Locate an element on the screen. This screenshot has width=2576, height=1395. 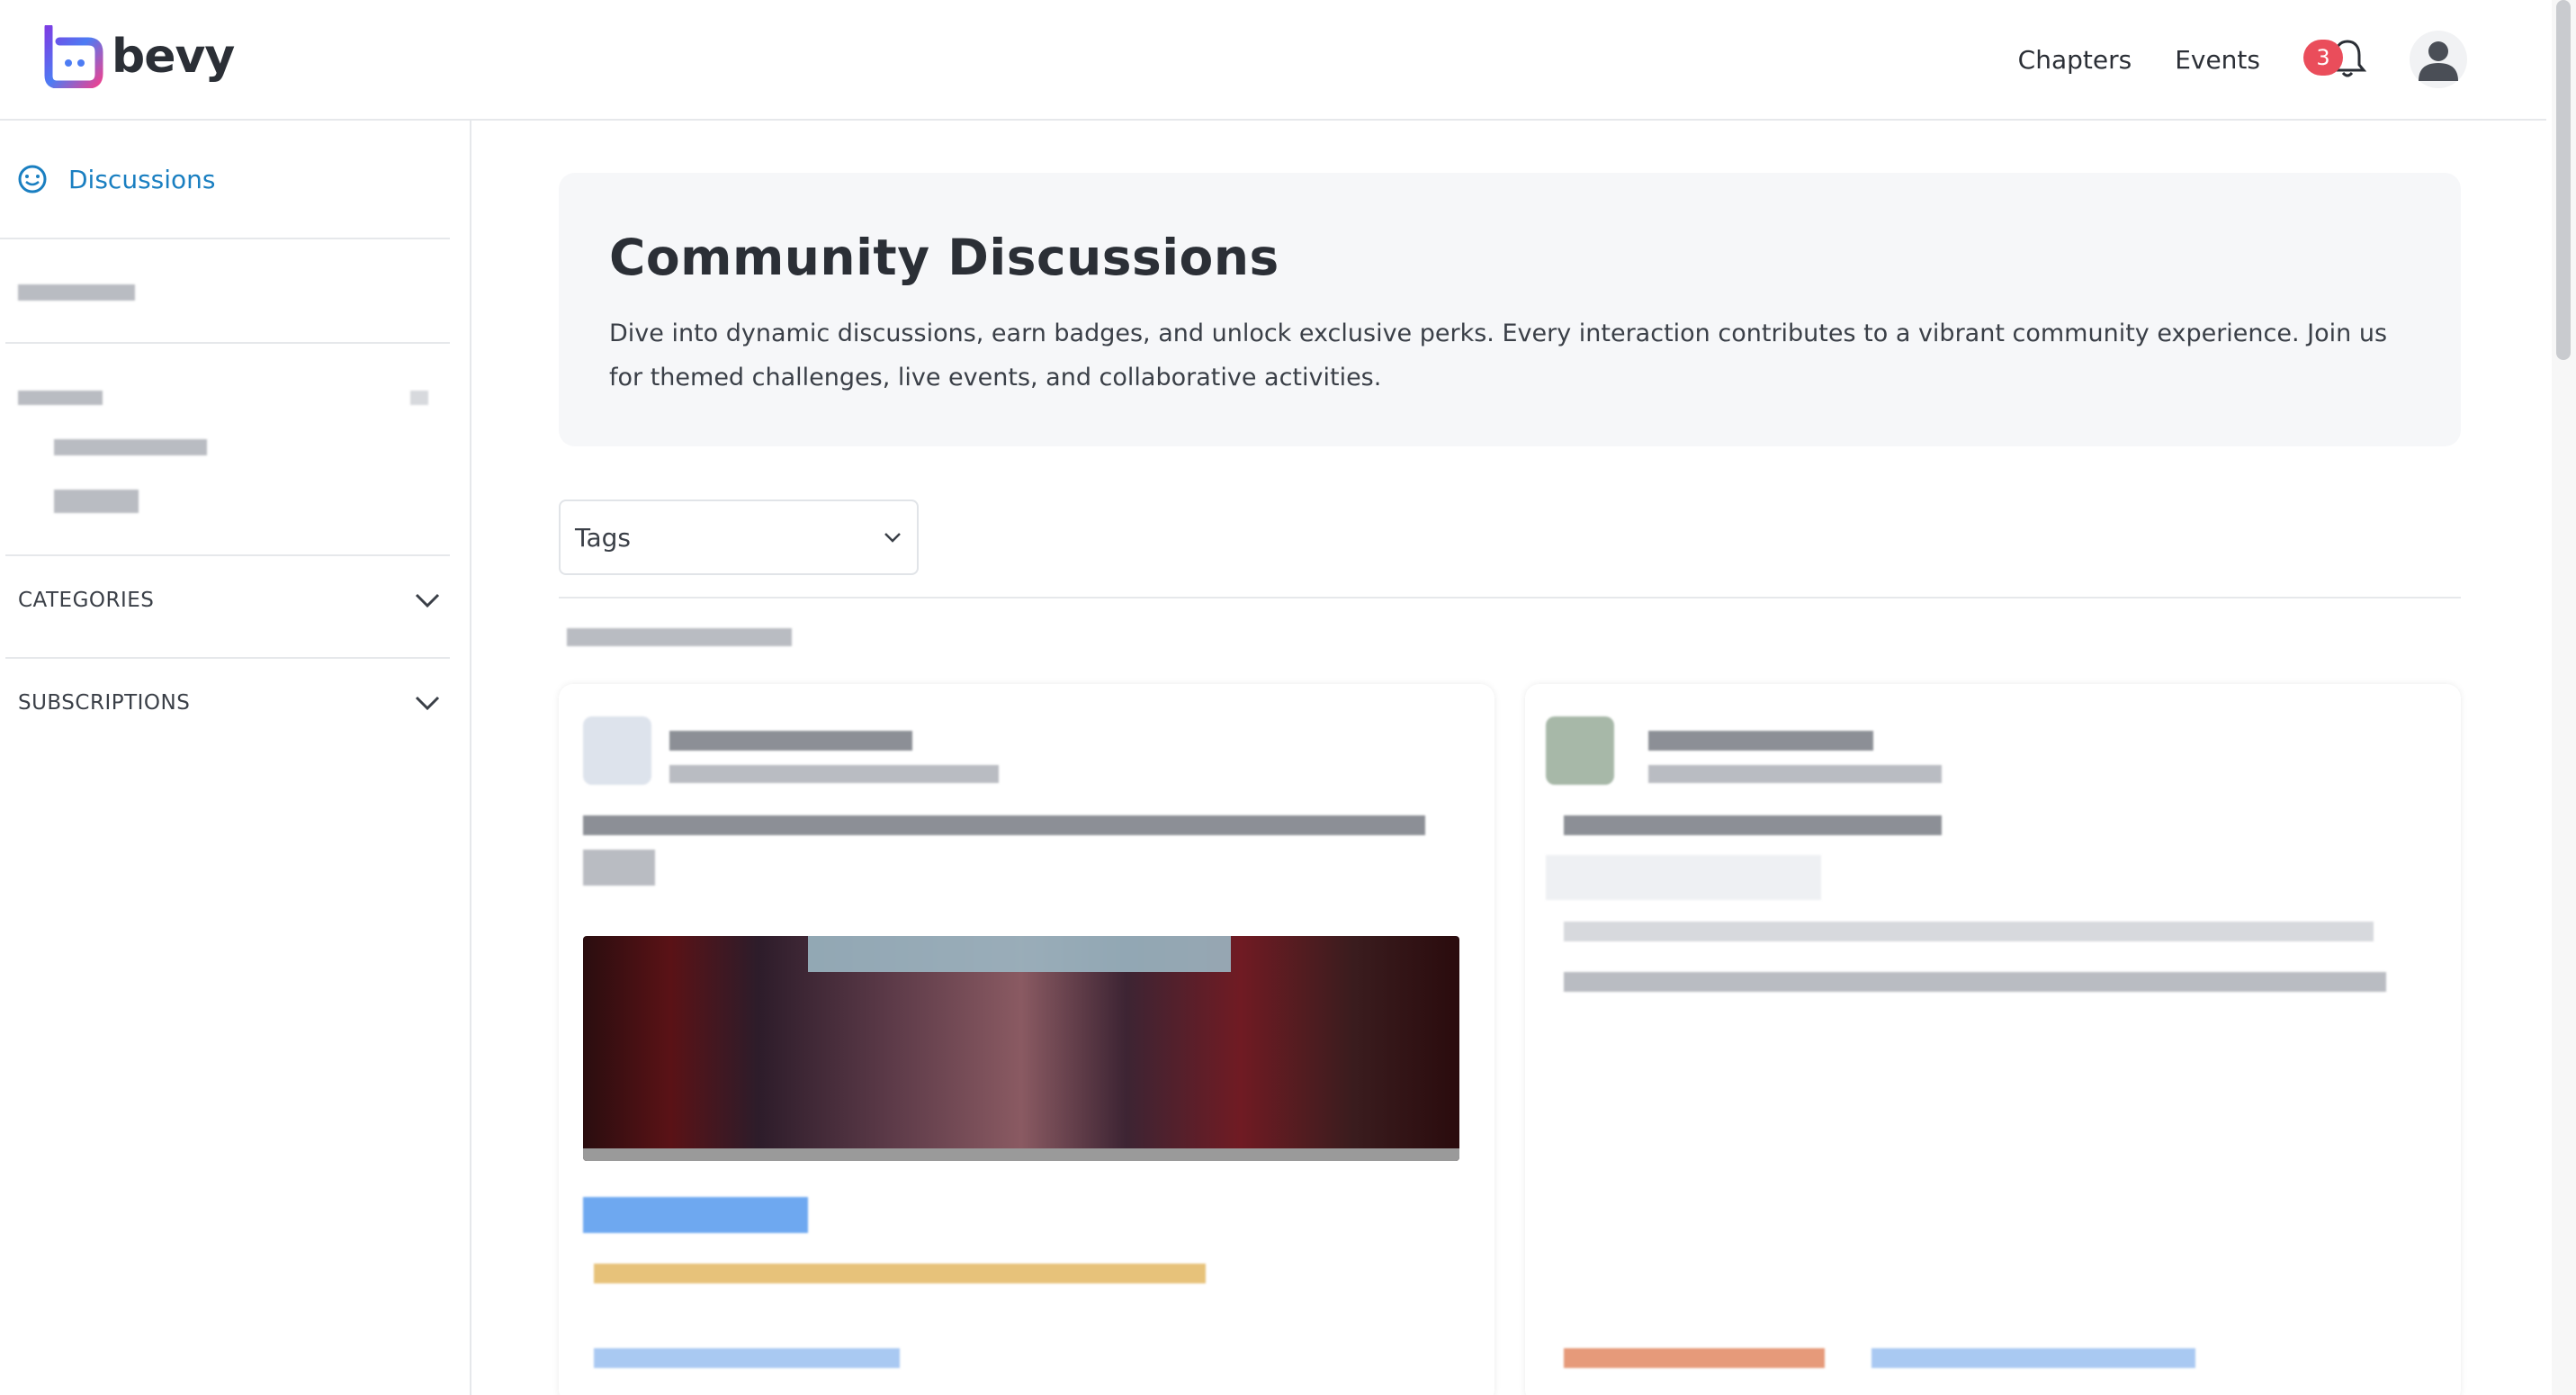
notifications-button: 3 is located at coordinates (2337, 60).